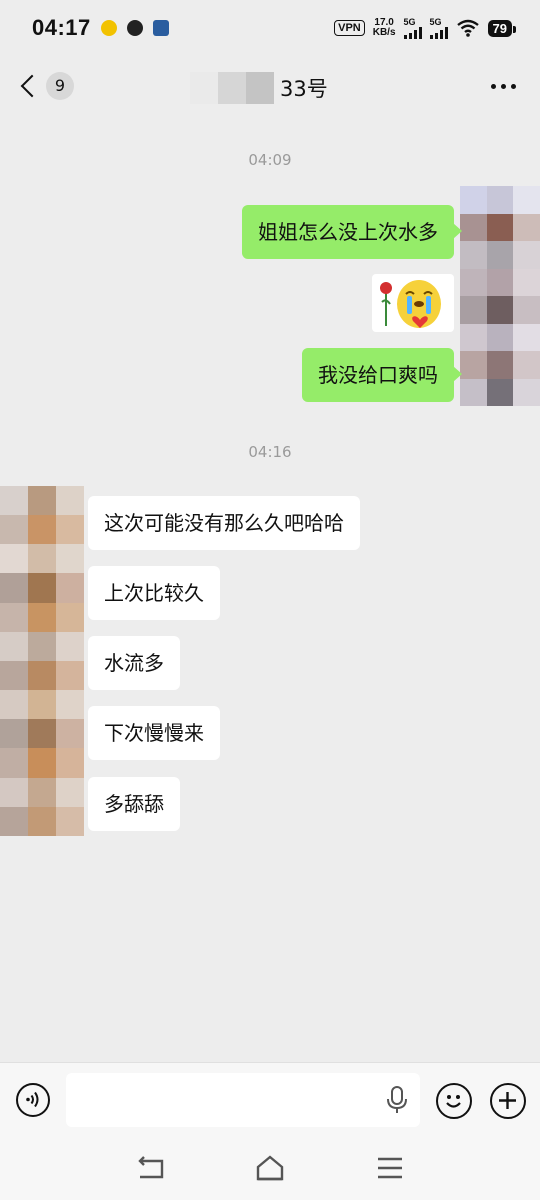 Image resolution: width=540 pixels, height=1200 pixels. I want to click on chat-title: 33号, so click(304, 89).